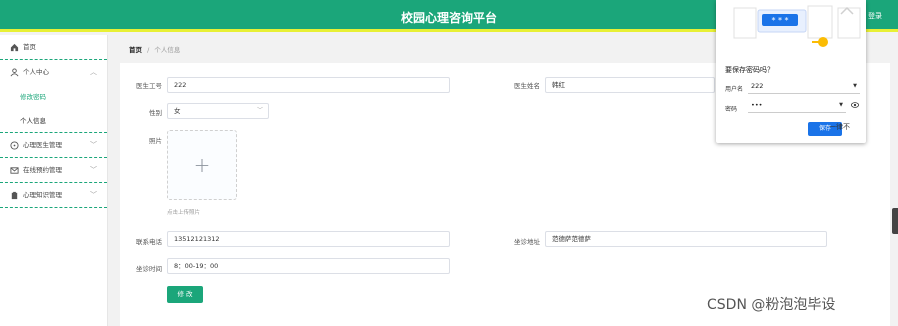  What do you see at coordinates (686, 239) in the screenshot?
I see `address-input: 范德萨范德萨` at bounding box center [686, 239].